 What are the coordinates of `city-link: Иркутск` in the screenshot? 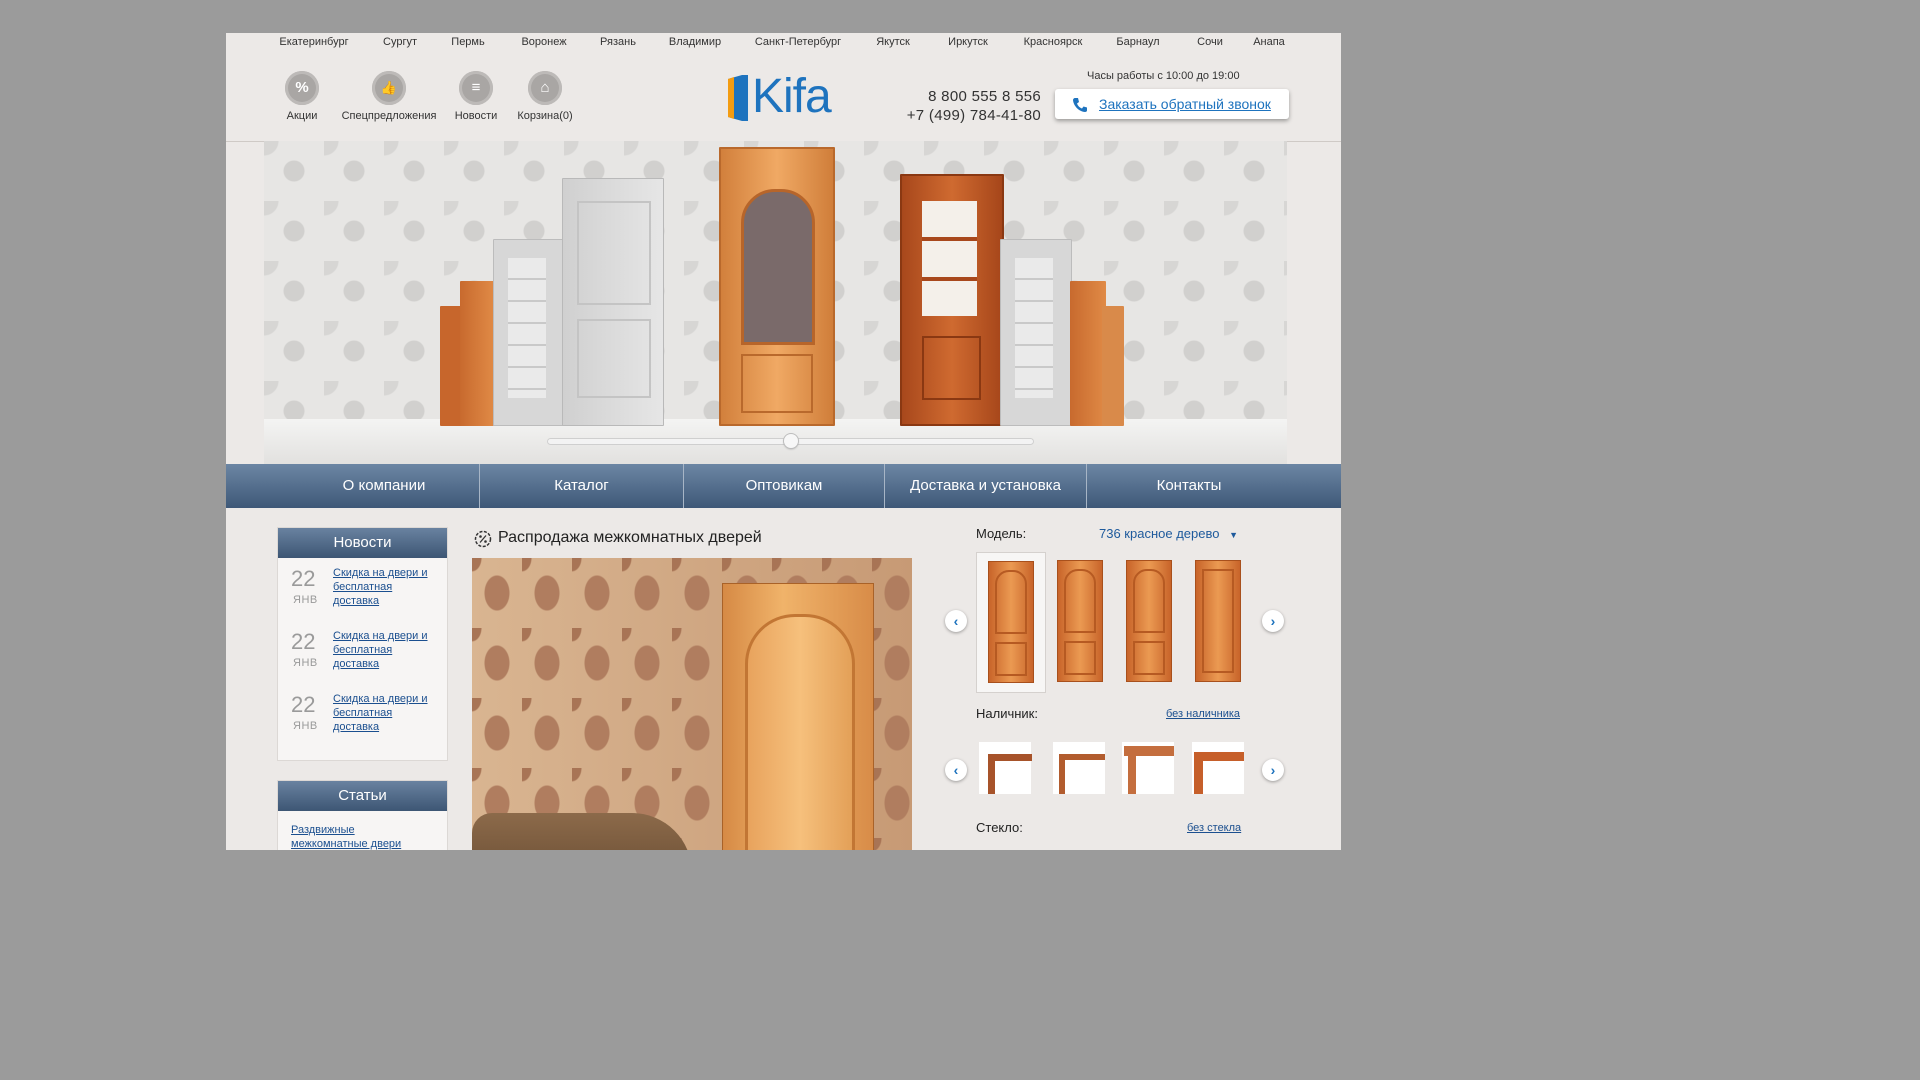 It's located at (968, 42).